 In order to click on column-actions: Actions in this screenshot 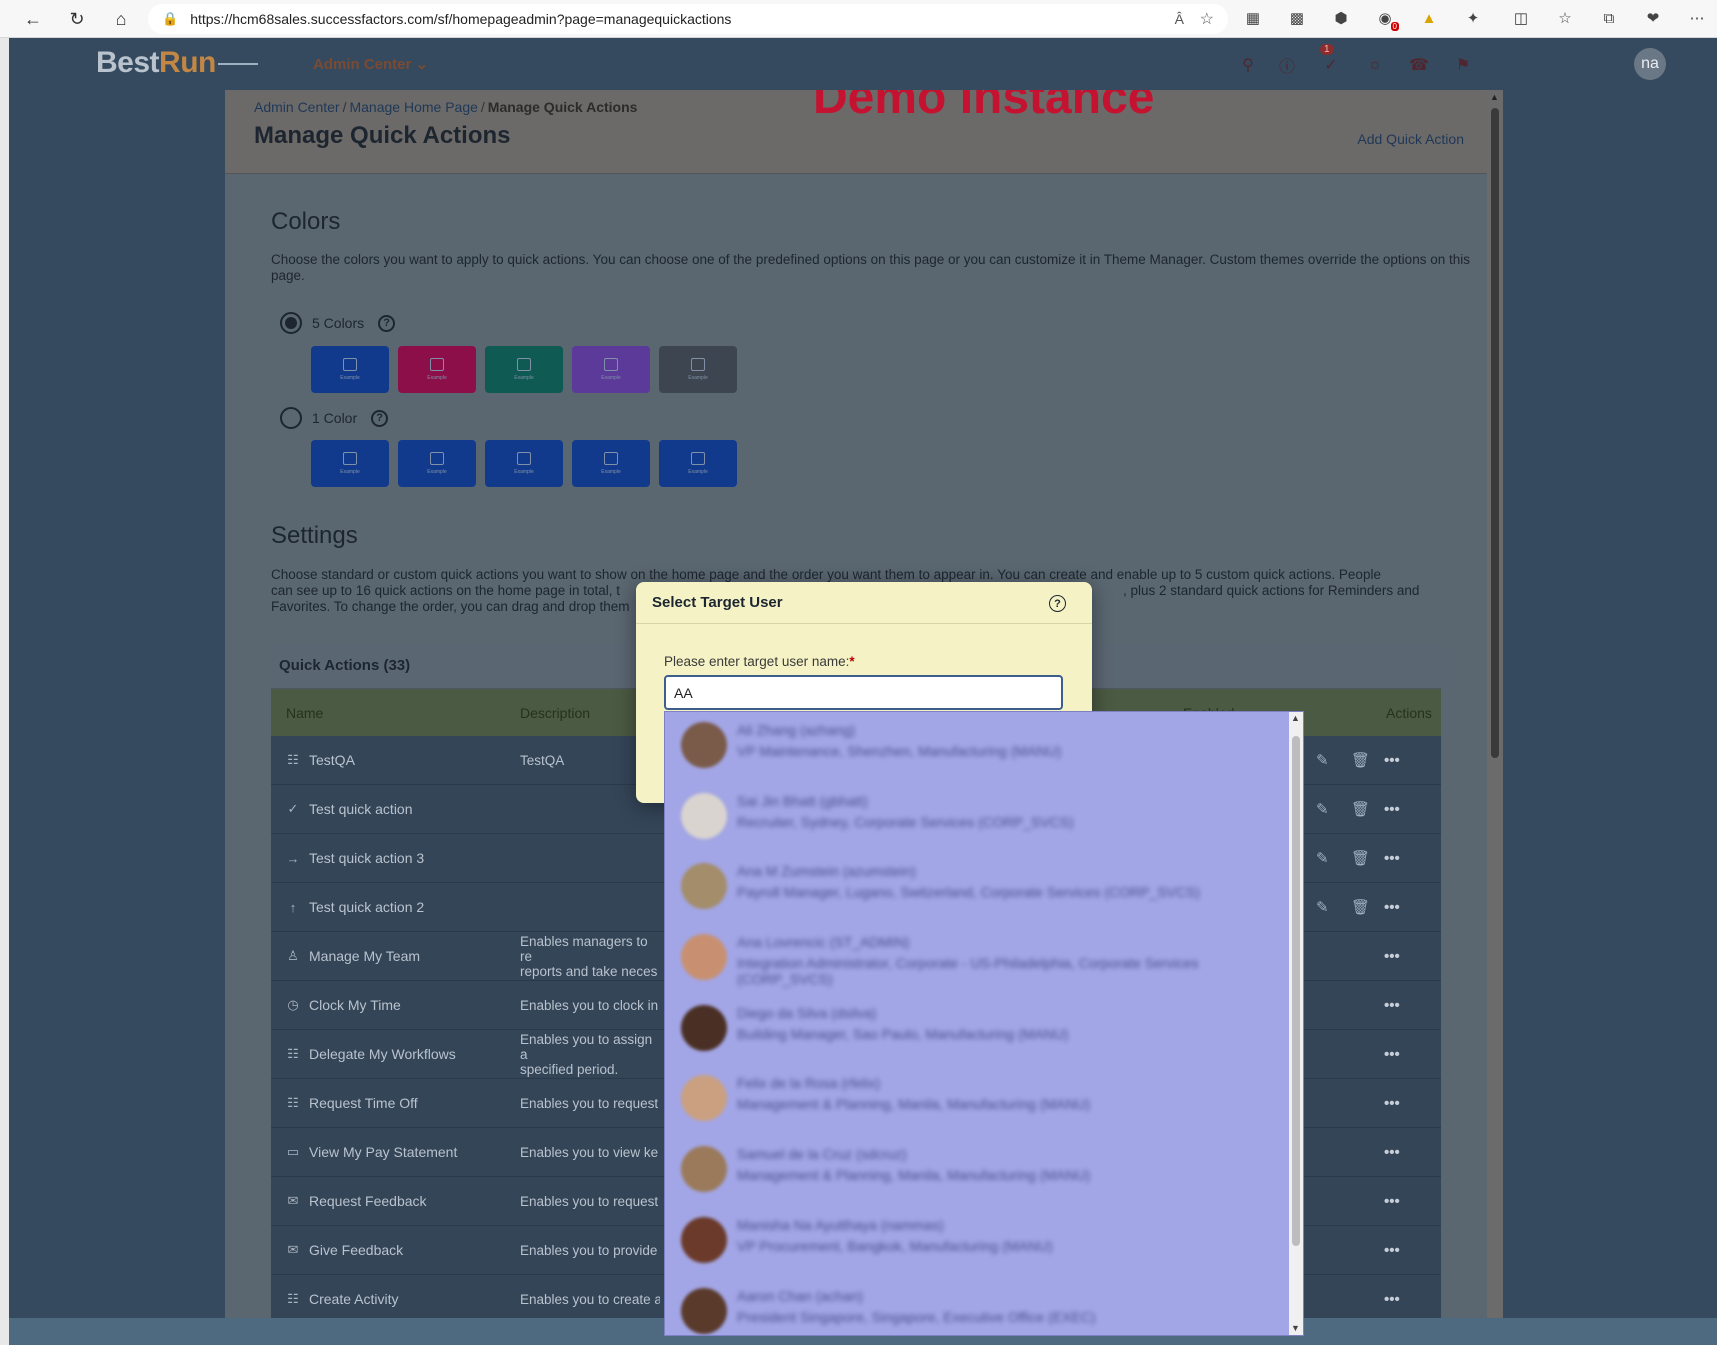, I will do `click(1409, 713)`.